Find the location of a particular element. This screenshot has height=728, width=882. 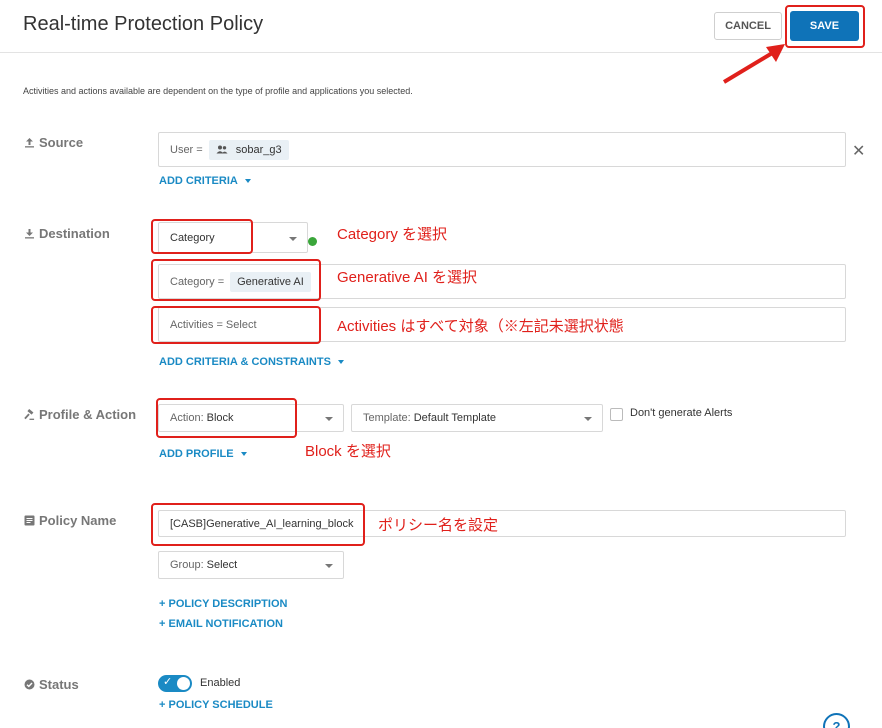

template-select: Template: Default Template is located at coordinates (477, 418).